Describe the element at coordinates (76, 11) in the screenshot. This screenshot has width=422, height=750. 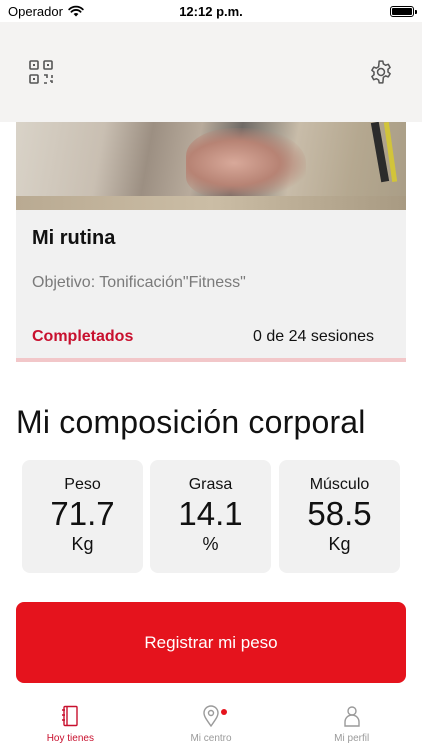
I see `wifi-icon` at that location.